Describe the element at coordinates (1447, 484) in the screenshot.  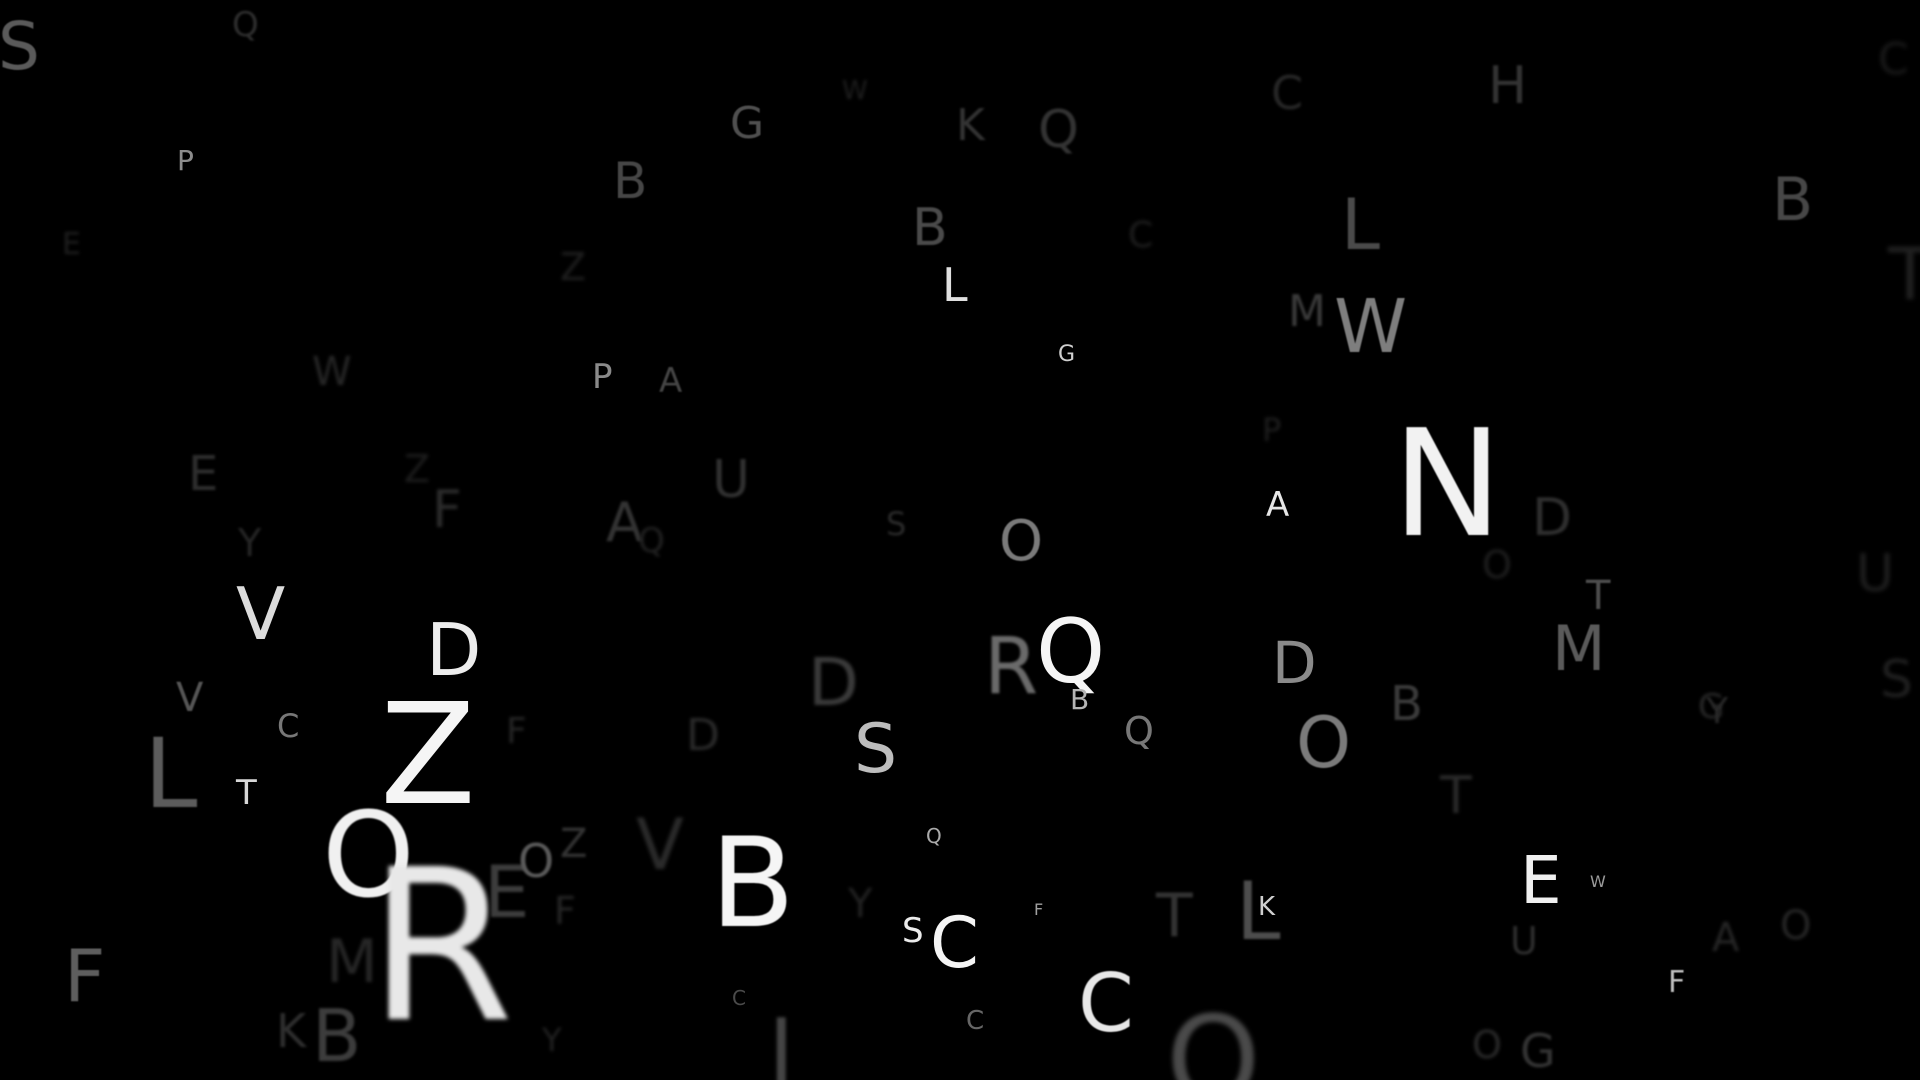
I see `letter-N: N` at that location.